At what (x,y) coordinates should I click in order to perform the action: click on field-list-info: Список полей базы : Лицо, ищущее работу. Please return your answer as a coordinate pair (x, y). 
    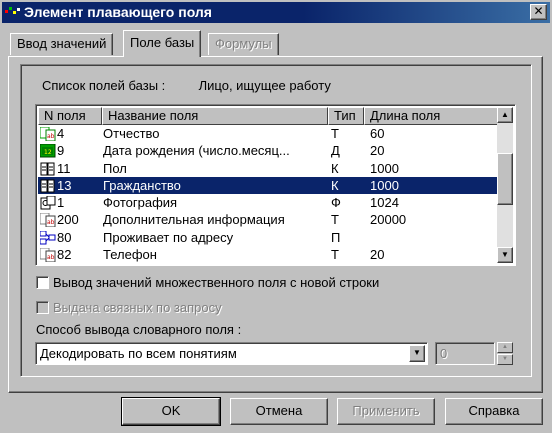
    Looking at the image, I should click on (186, 85).